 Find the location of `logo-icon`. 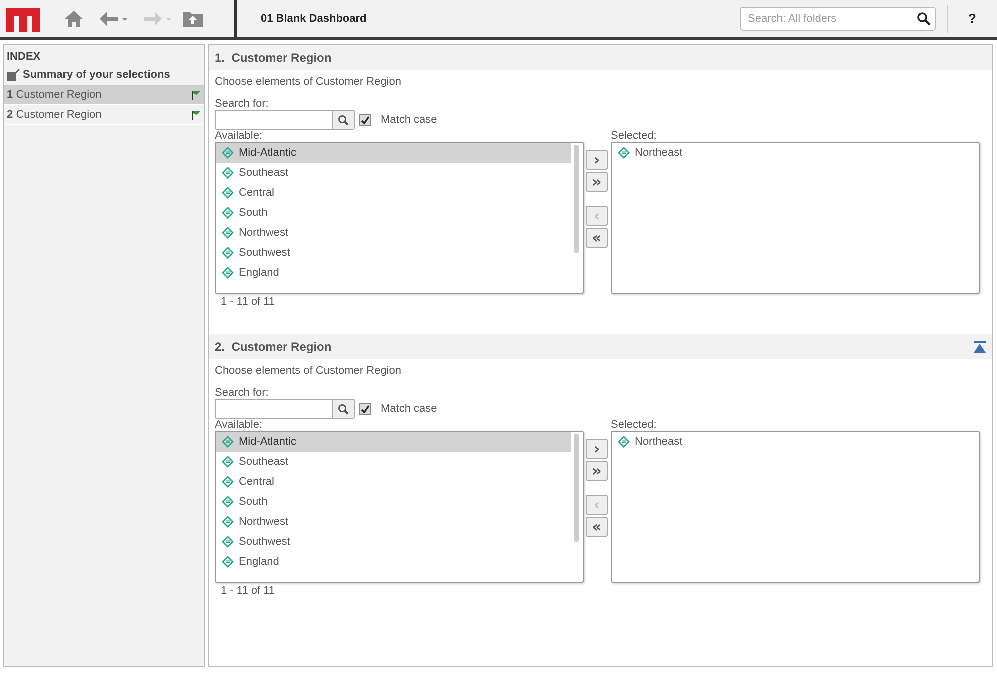

logo-icon is located at coordinates (23, 19).